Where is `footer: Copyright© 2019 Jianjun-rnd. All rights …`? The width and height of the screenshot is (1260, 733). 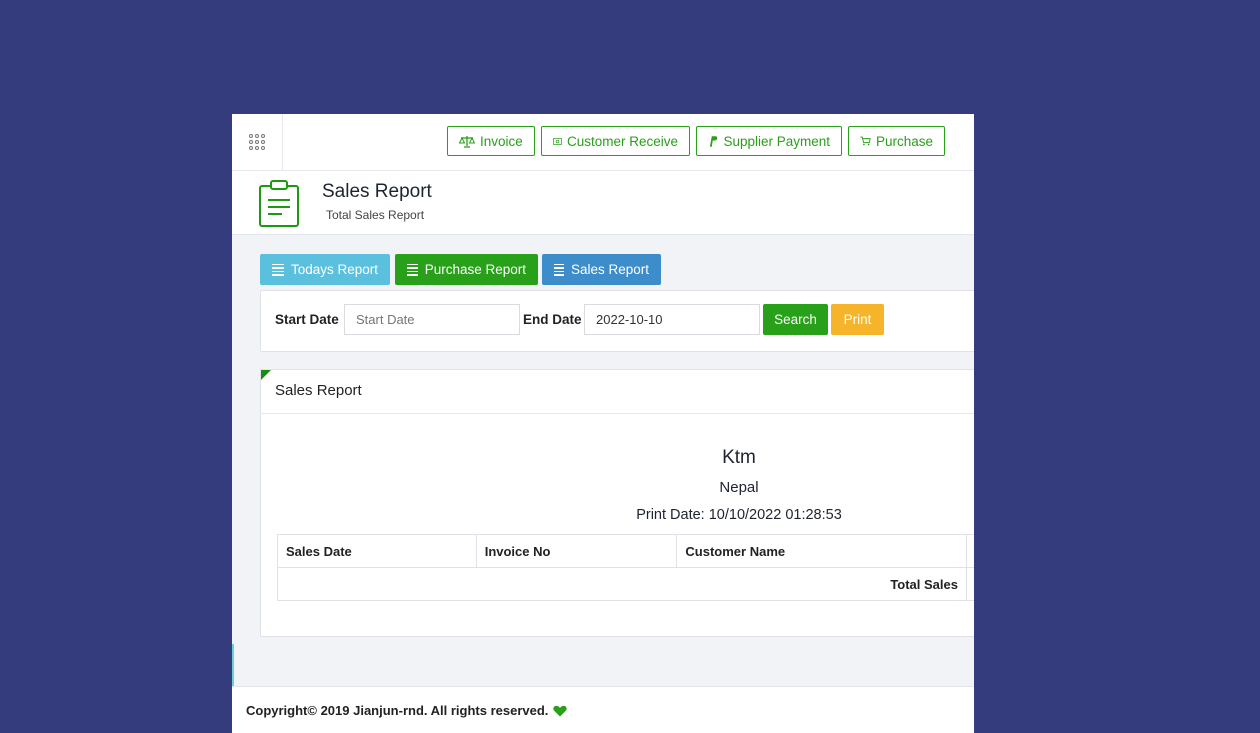 footer: Copyright© 2019 Jianjun-rnd. All rights … is located at coordinates (603, 709).